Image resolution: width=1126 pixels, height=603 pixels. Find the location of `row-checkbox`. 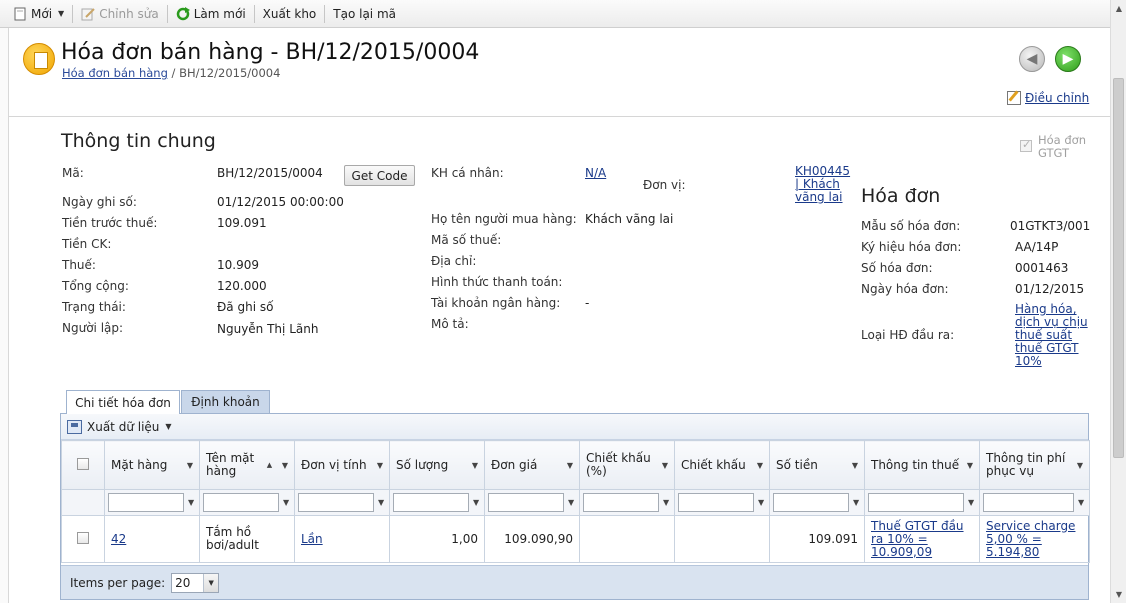

row-checkbox is located at coordinates (83, 537).